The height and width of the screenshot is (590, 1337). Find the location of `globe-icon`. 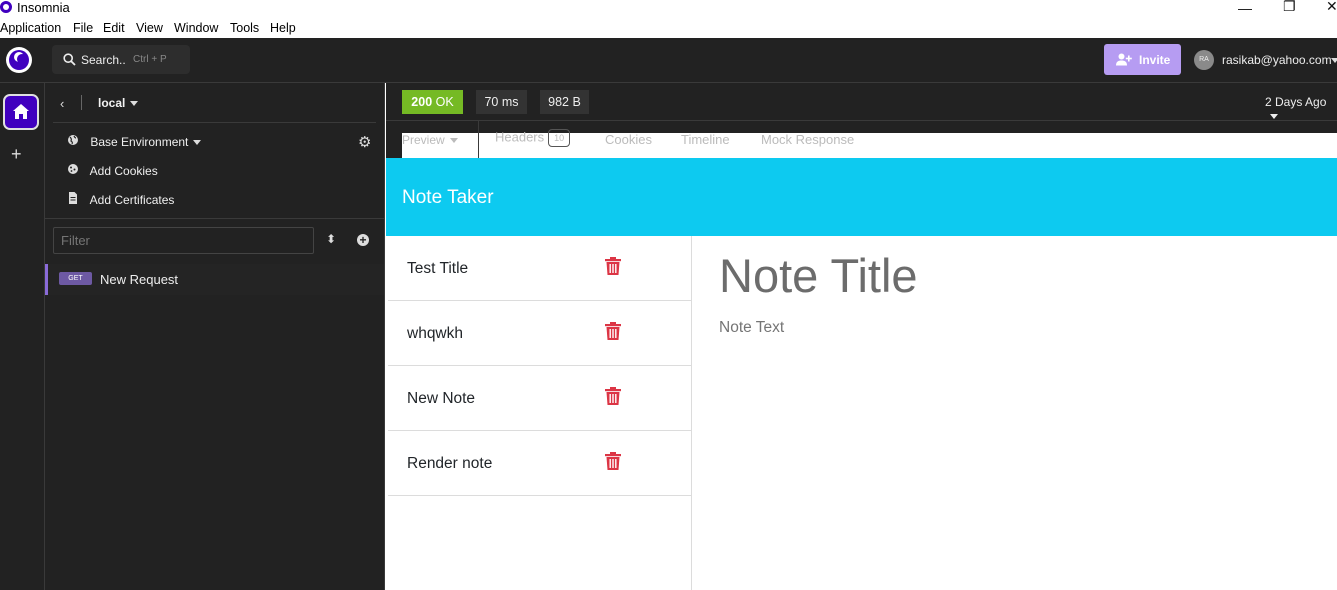

globe-icon is located at coordinates (73, 140).